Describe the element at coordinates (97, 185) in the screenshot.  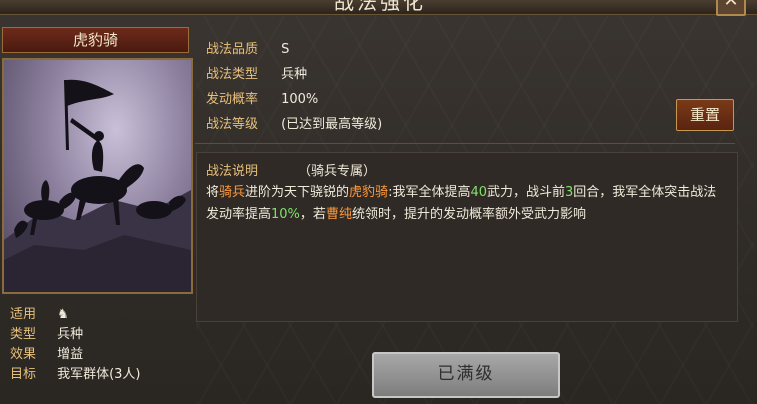
I see `cavalry-silhouette-illustration` at that location.